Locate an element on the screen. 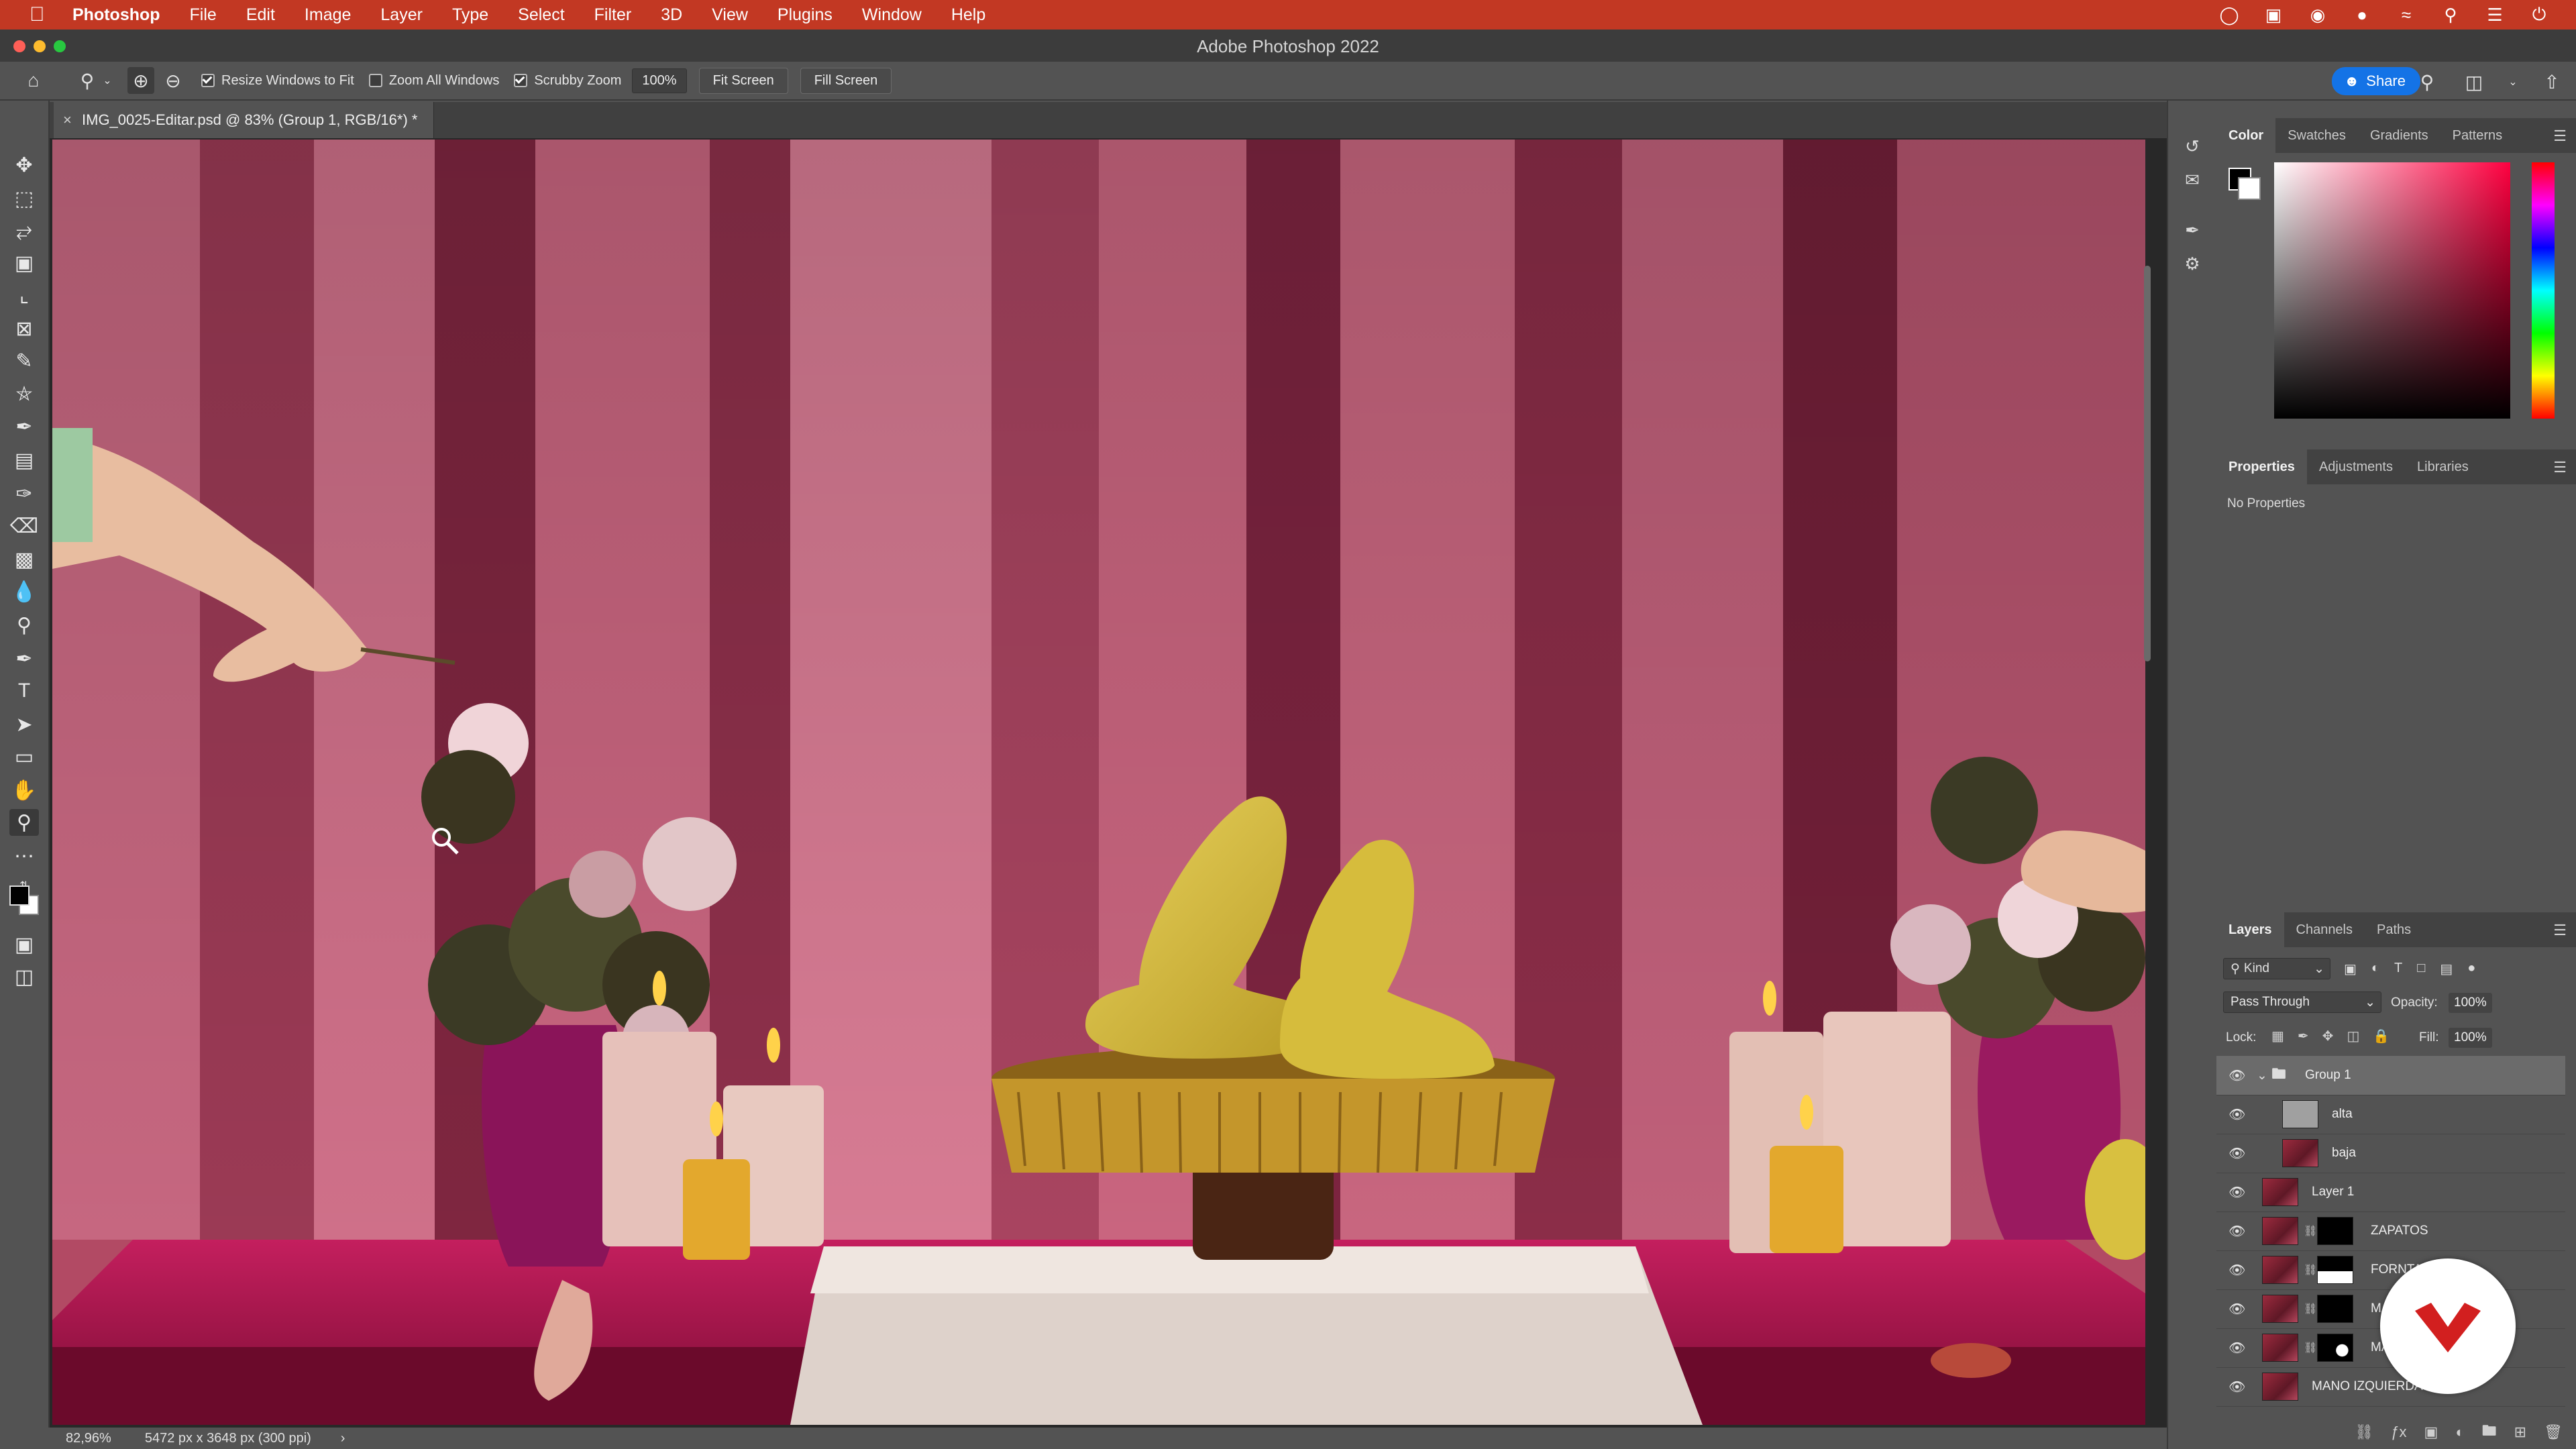 The width and height of the screenshot is (2576, 1449). vertical-scrollbar is located at coordinates (2147, 463).